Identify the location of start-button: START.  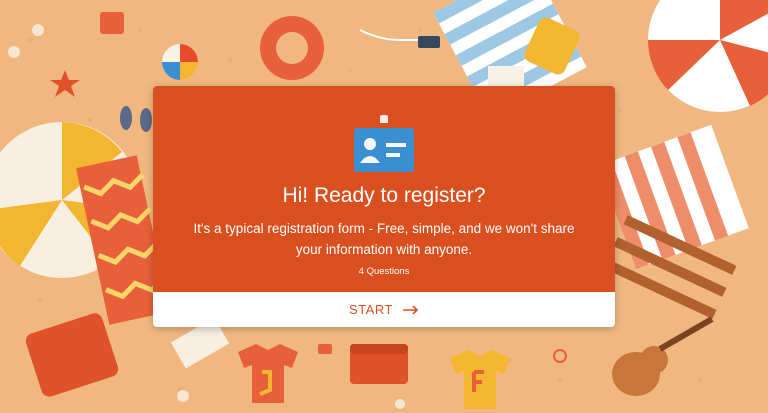
(384, 309).